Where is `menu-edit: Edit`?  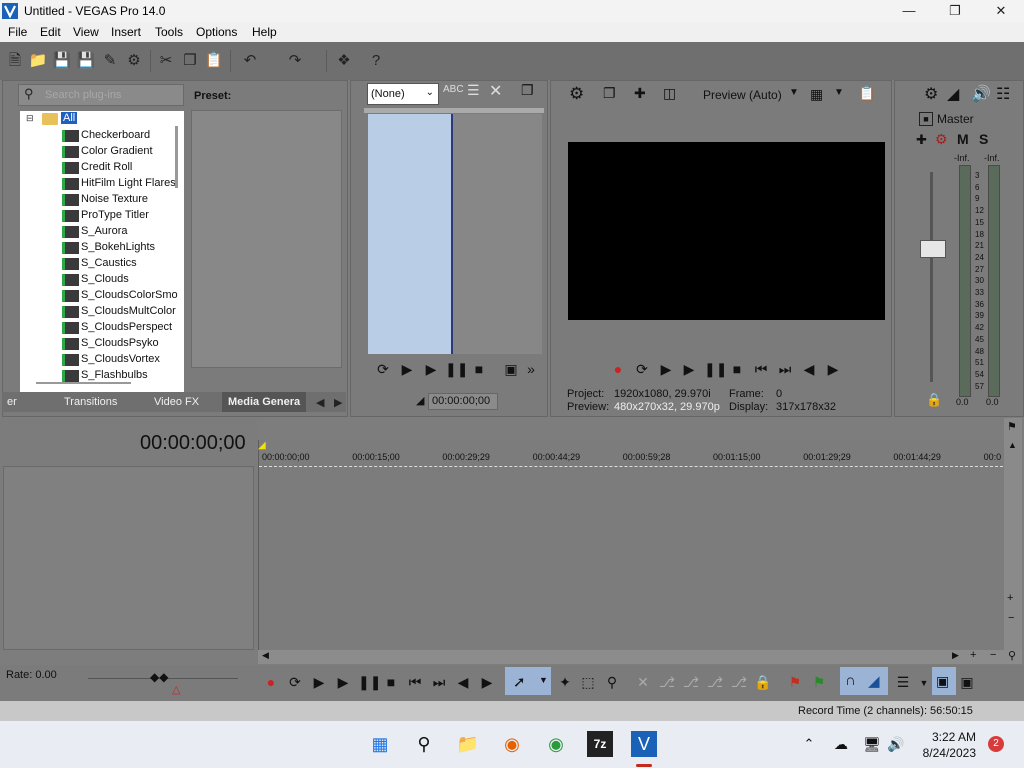
menu-edit: Edit is located at coordinates (50, 32).